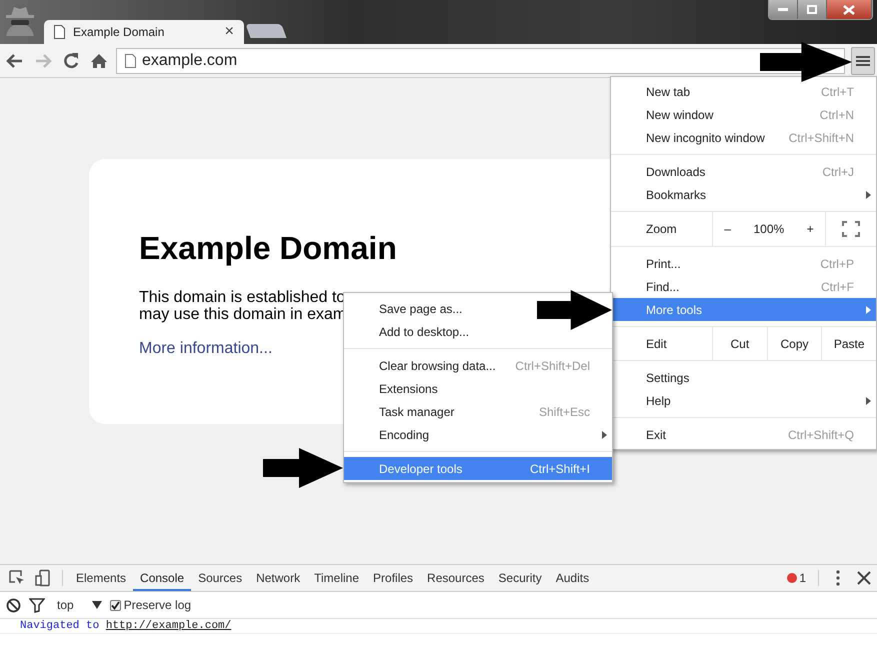  I want to click on menu-item: New incognito window Ctrl+Shift+N, so click(743, 137).